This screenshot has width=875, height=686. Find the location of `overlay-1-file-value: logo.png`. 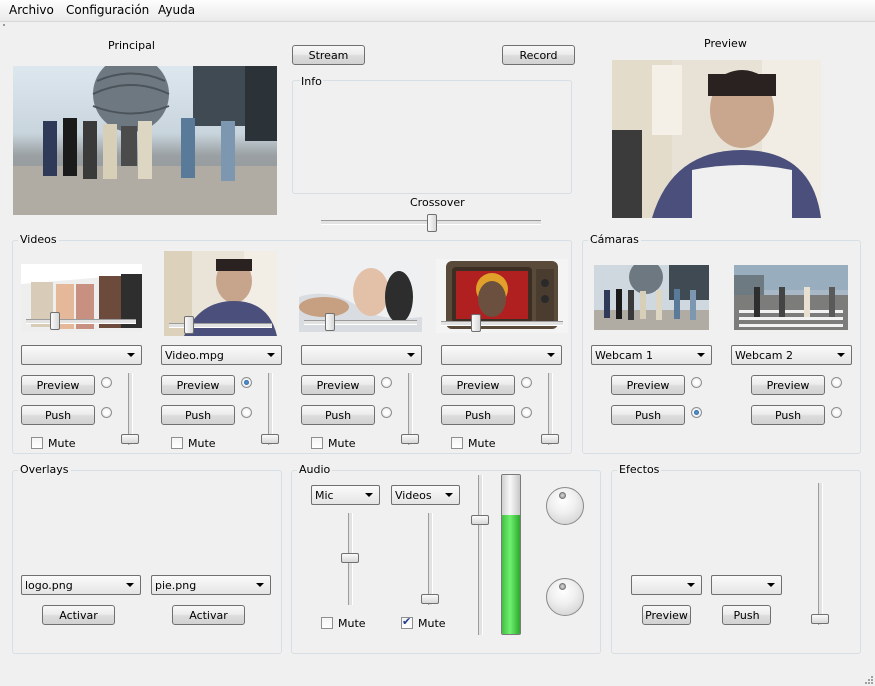

overlay-1-file-value: logo.png is located at coordinates (49, 585).